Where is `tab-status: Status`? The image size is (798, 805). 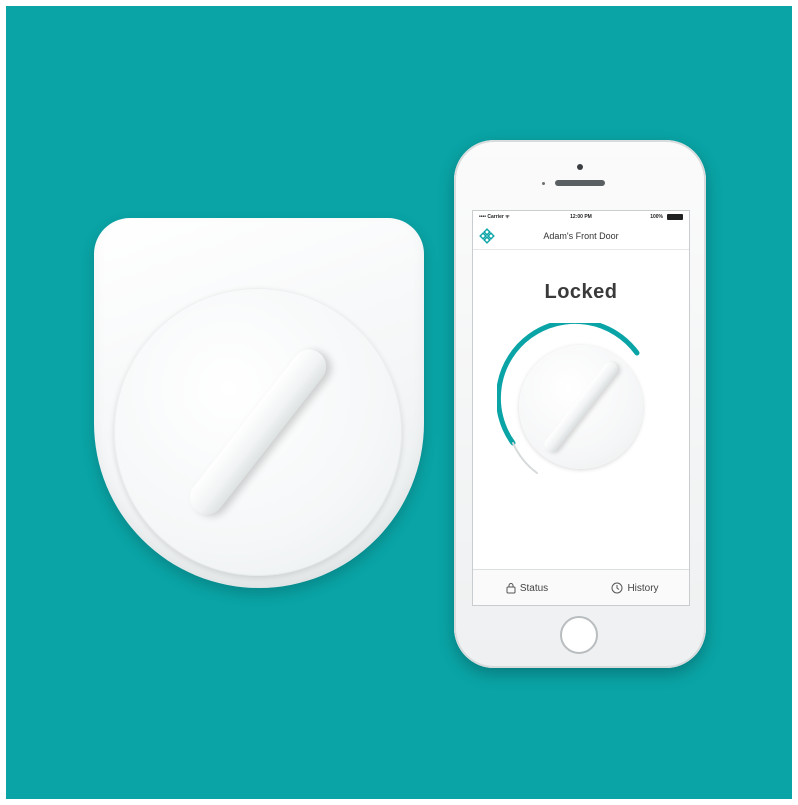 tab-status: Status is located at coordinates (527, 587).